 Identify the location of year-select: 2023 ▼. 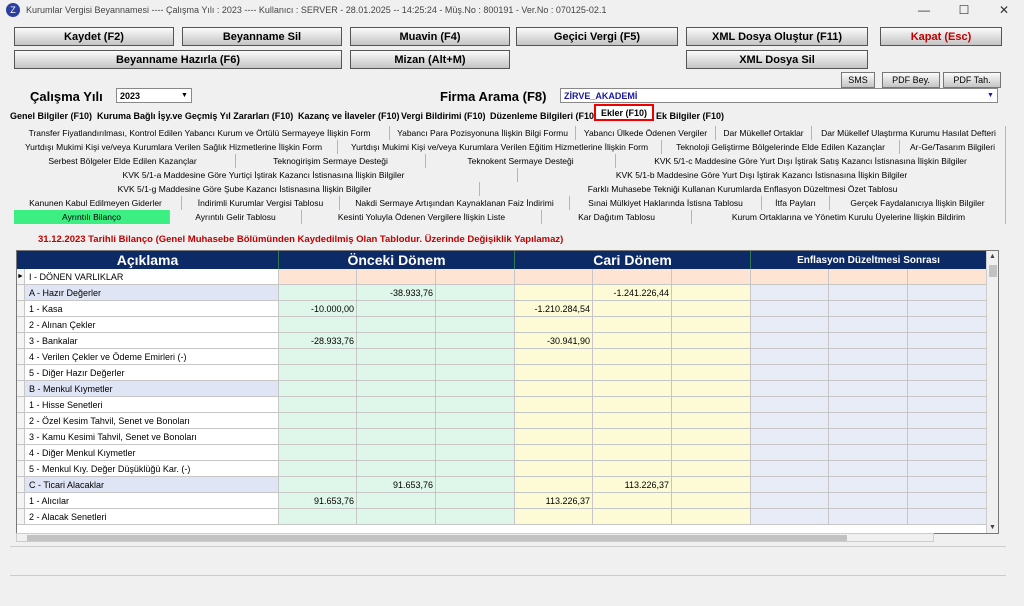
(154, 95).